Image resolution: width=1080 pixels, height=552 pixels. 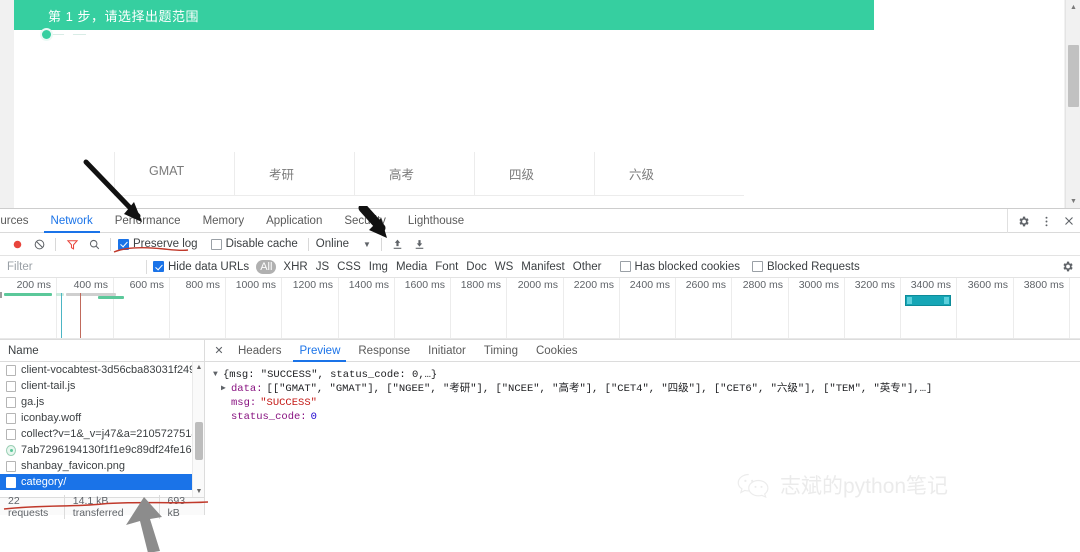 What do you see at coordinates (504, 267) in the screenshot?
I see `type-filter-ws: WS` at bounding box center [504, 267].